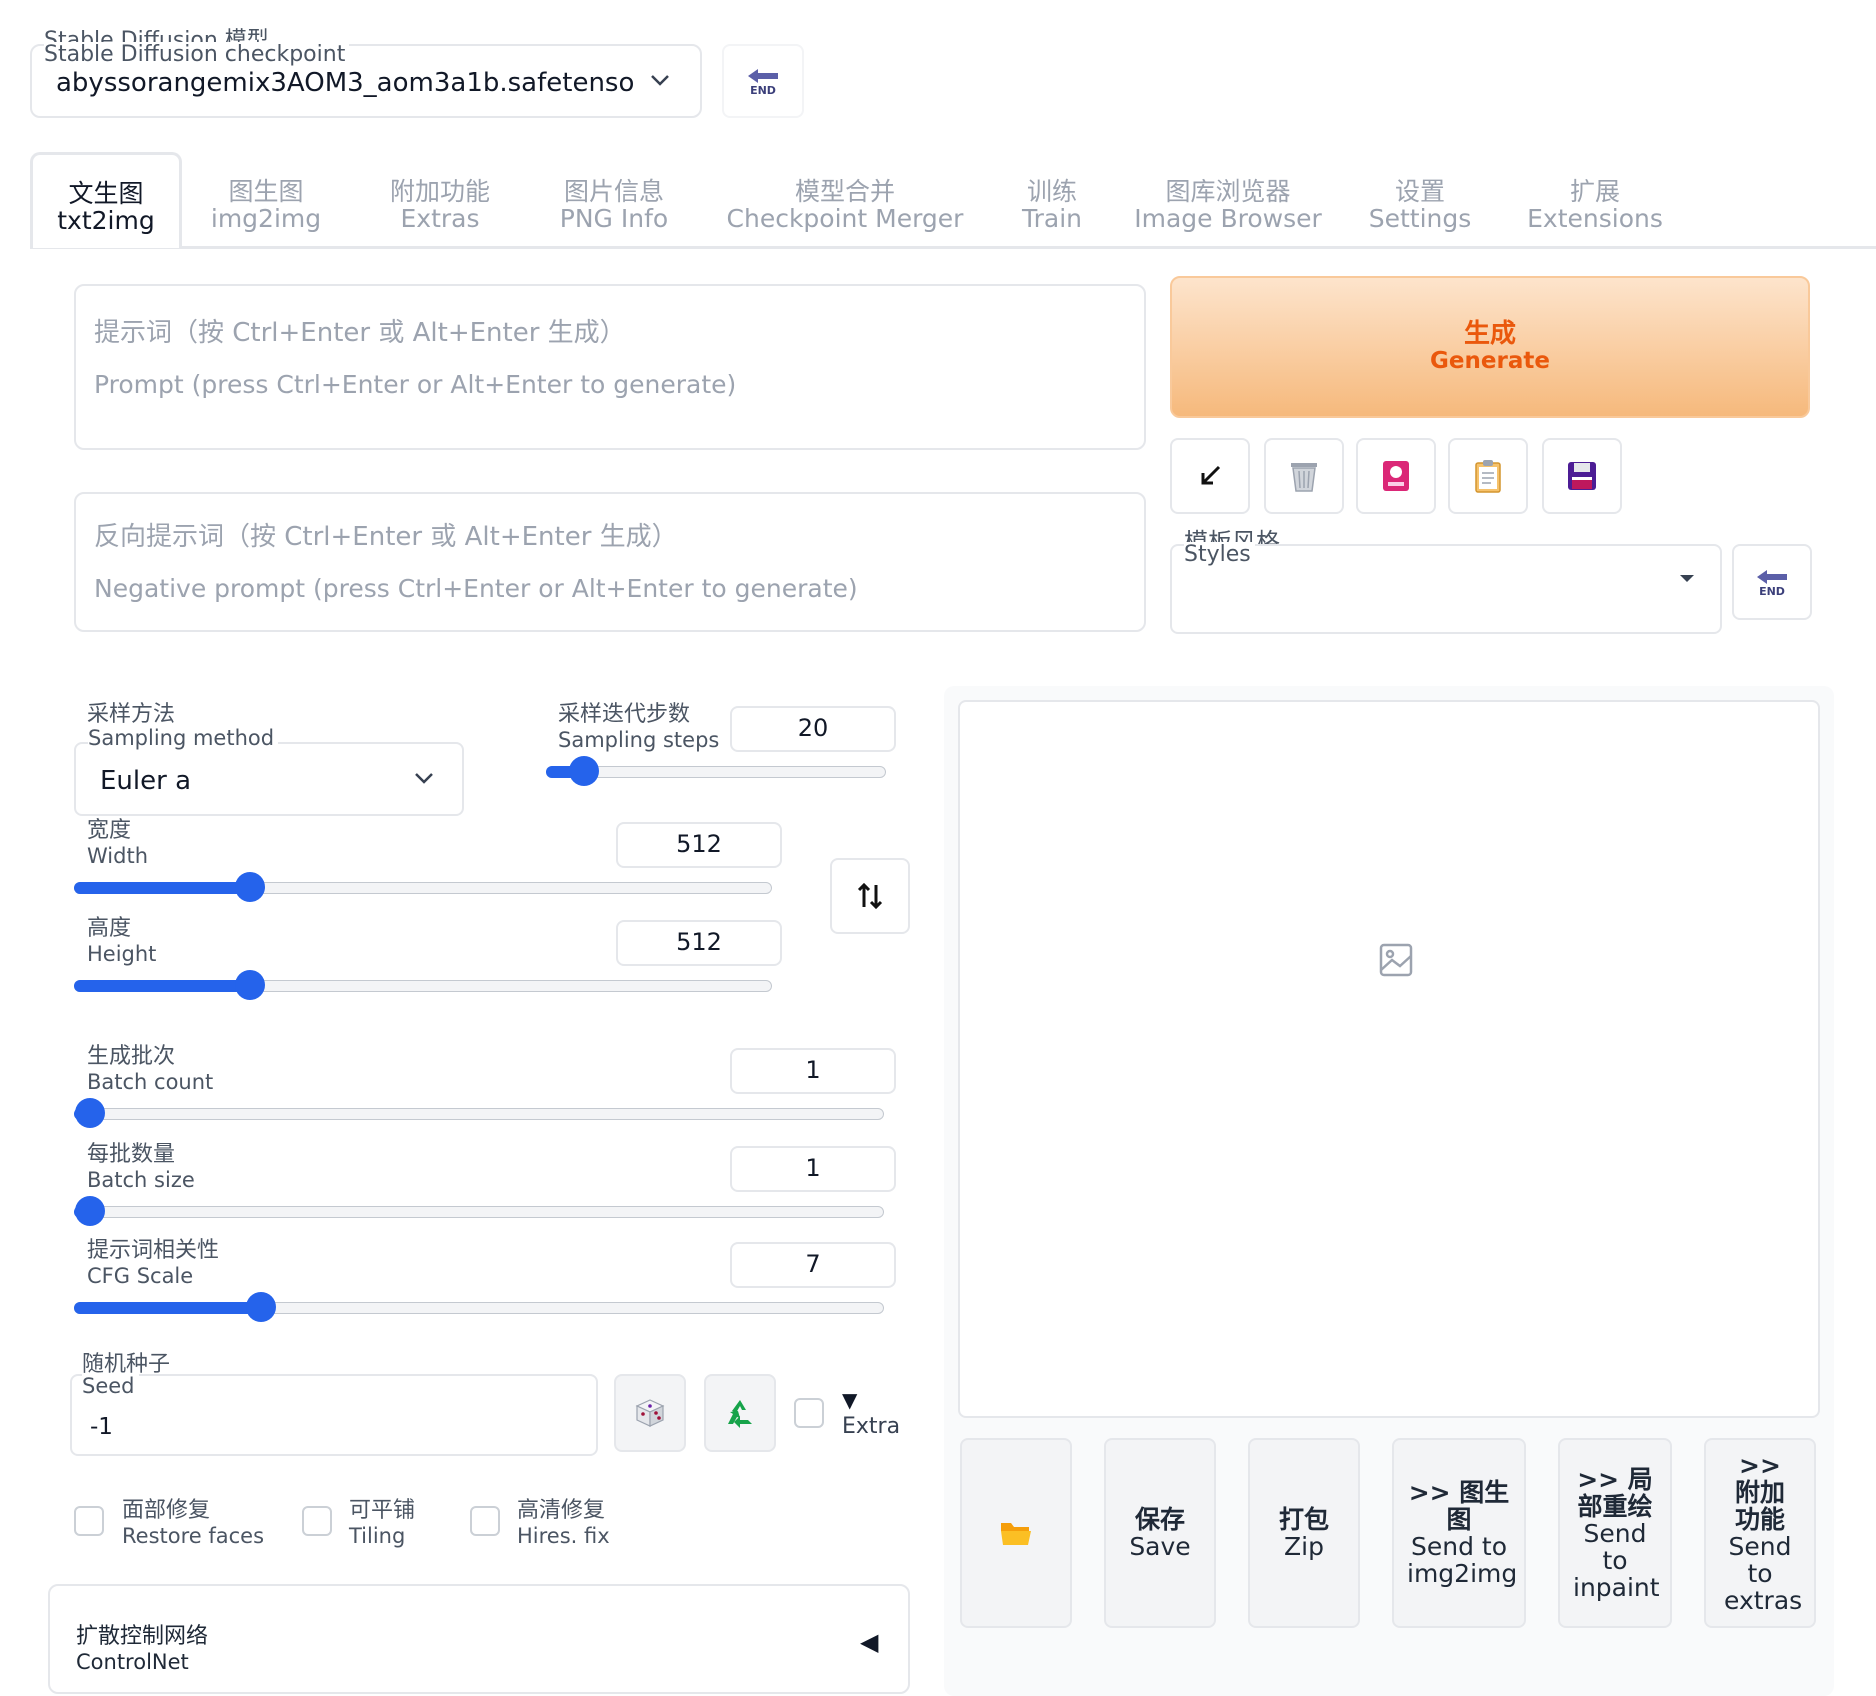 This screenshot has width=1876, height=1696. Describe the element at coordinates (813, 729) in the screenshot. I see `sampling-steps-input: 20` at that location.